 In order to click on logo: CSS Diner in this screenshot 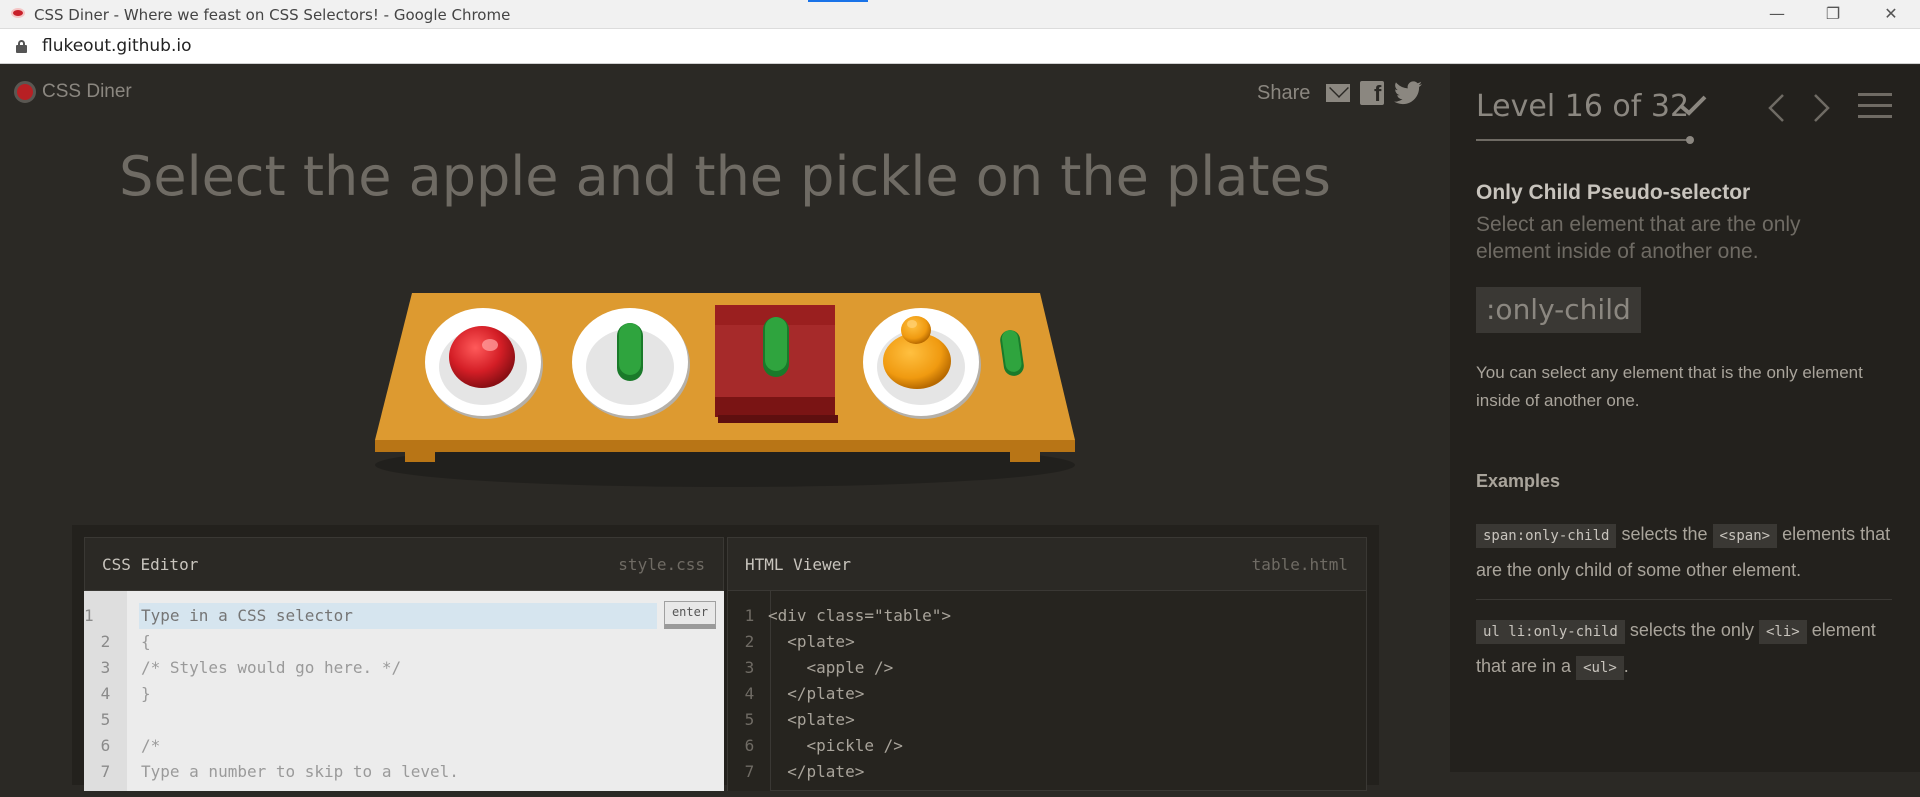, I will do `click(73, 92)`.